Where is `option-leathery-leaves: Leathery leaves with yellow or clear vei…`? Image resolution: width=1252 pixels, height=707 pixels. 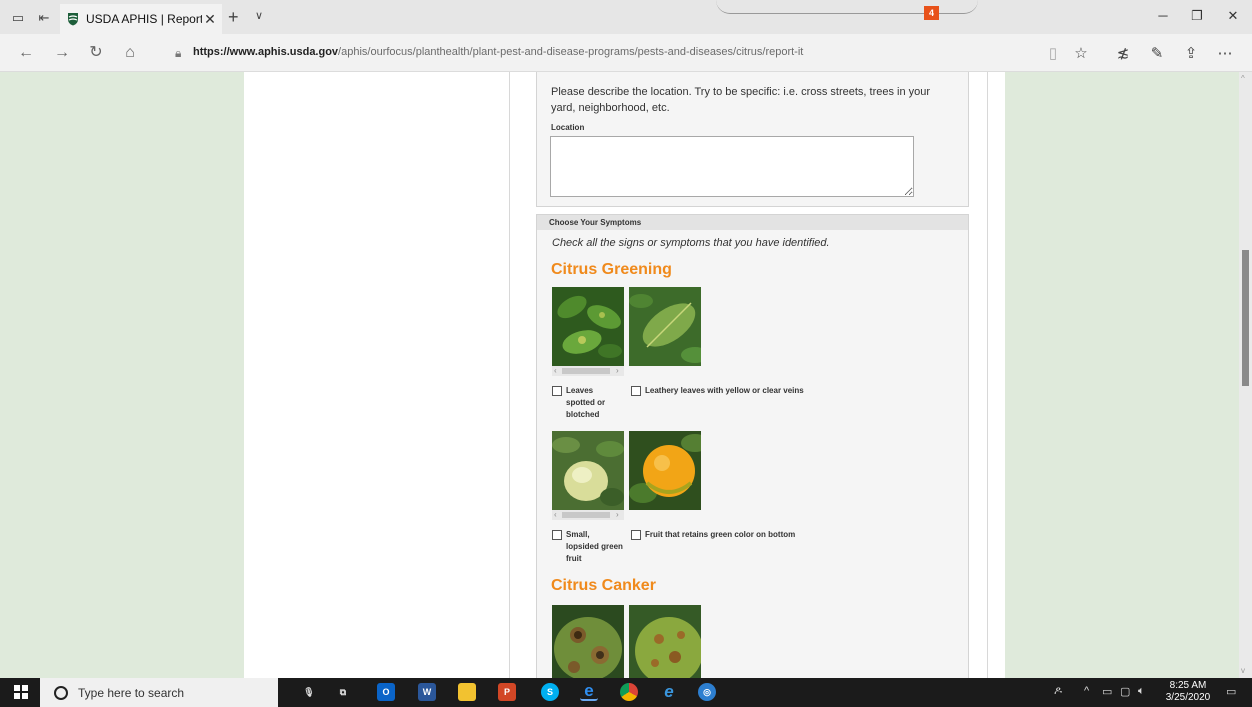 option-leathery-leaves: Leathery leaves with yellow or clear vei… is located at coordinates (791, 391).